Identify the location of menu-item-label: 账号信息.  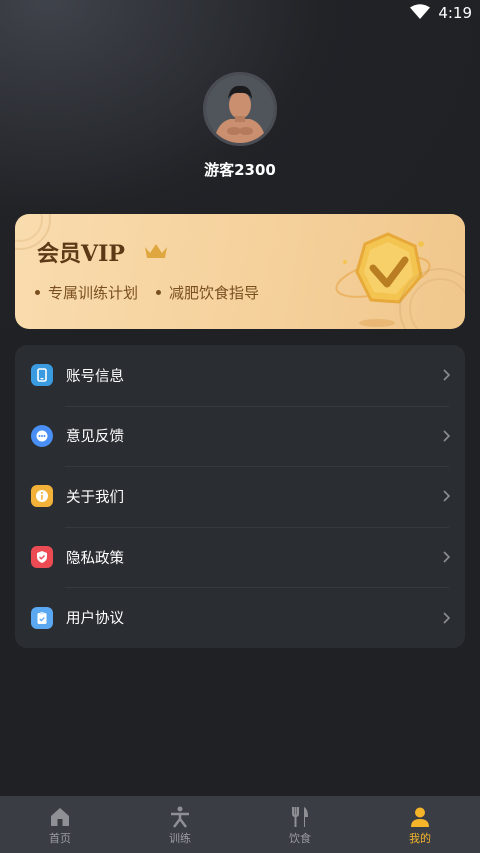
(95, 376).